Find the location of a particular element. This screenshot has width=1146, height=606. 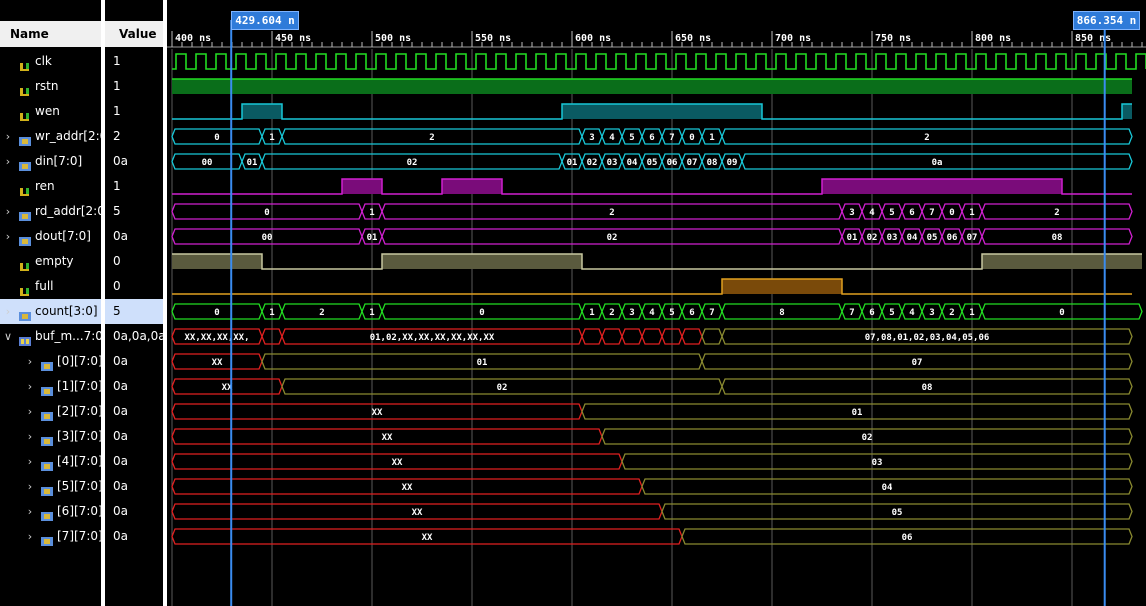

full-high-fill is located at coordinates (782, 286).